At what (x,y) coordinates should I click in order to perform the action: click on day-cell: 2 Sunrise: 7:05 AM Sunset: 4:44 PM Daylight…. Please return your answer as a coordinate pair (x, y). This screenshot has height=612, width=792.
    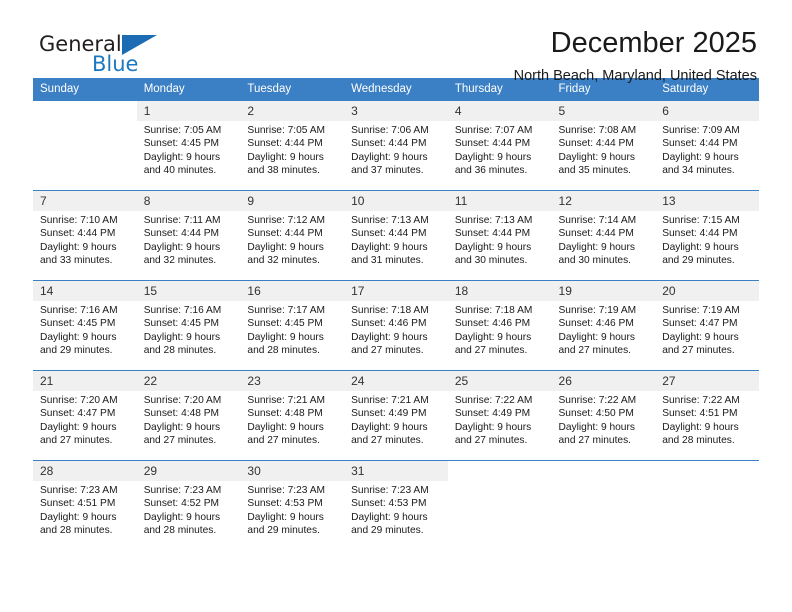
    Looking at the image, I should click on (292, 146).